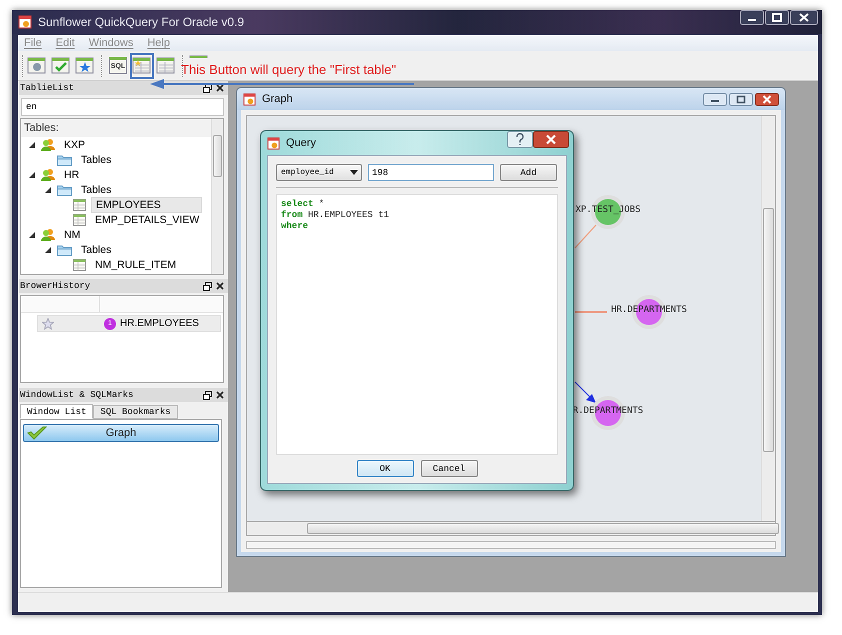  What do you see at coordinates (319, 172) in the screenshot?
I see `column-dropdown: employee_id` at bounding box center [319, 172].